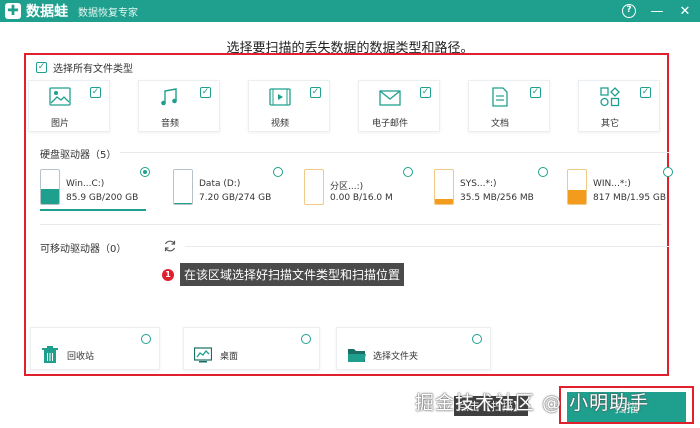 The image size is (700, 428). Describe the element at coordinates (108, 13) in the screenshot. I see `app-subtitle: 数据恢复专家` at that location.